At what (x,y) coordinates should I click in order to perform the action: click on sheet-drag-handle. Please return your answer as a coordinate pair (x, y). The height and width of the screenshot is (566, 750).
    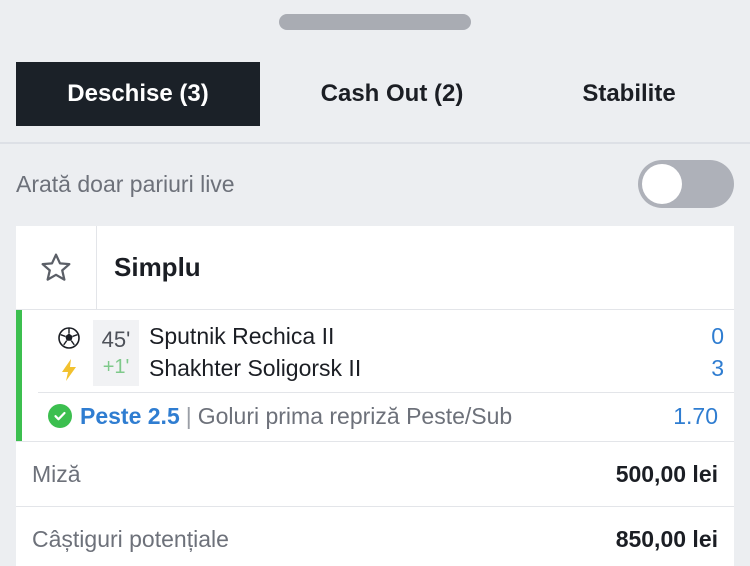
    Looking at the image, I should click on (375, 22).